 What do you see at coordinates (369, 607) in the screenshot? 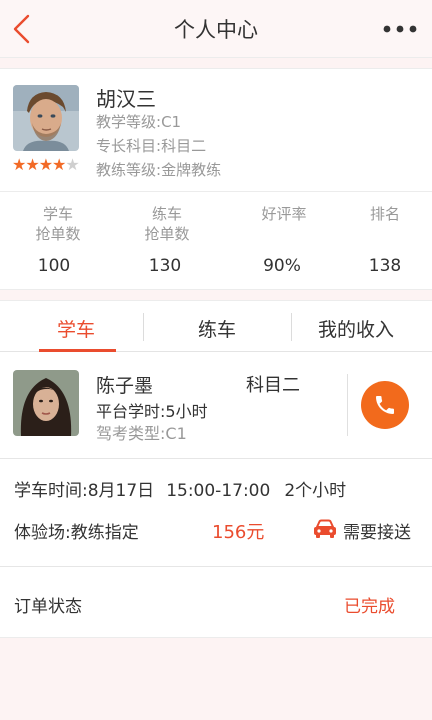
I see `order-status-value: 已完成` at bounding box center [369, 607].